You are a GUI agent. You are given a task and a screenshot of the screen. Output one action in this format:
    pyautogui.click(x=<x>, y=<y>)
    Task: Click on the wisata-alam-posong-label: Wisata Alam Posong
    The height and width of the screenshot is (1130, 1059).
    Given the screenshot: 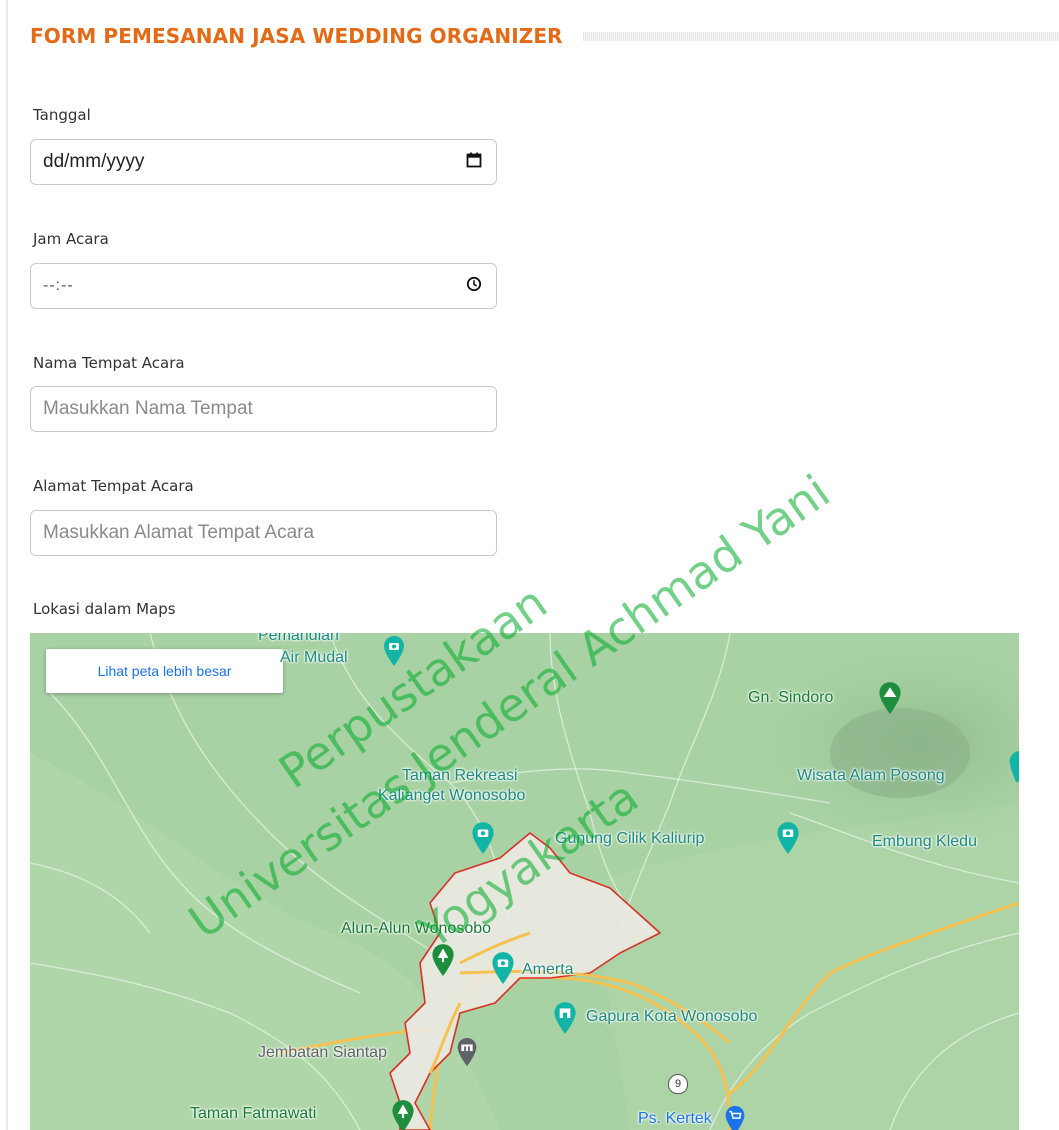 What is the action you would take?
    pyautogui.click(x=871, y=775)
    